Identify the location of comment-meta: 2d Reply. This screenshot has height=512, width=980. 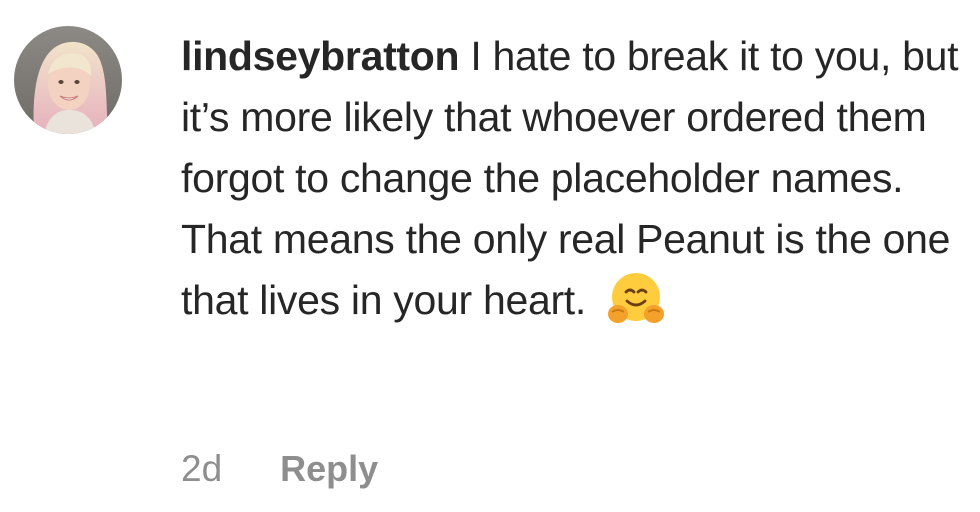
(279, 469).